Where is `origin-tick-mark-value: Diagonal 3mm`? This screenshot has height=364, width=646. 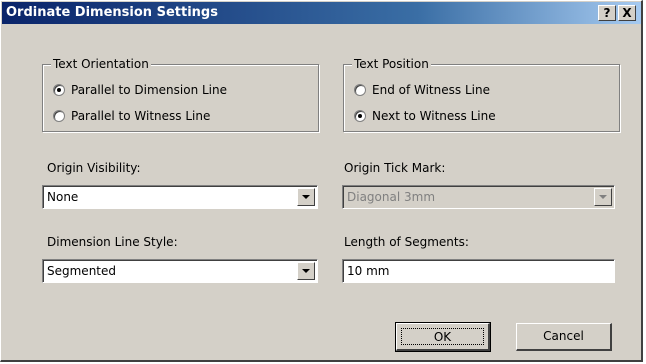 origin-tick-mark-value: Diagonal 3mm is located at coordinates (391, 197).